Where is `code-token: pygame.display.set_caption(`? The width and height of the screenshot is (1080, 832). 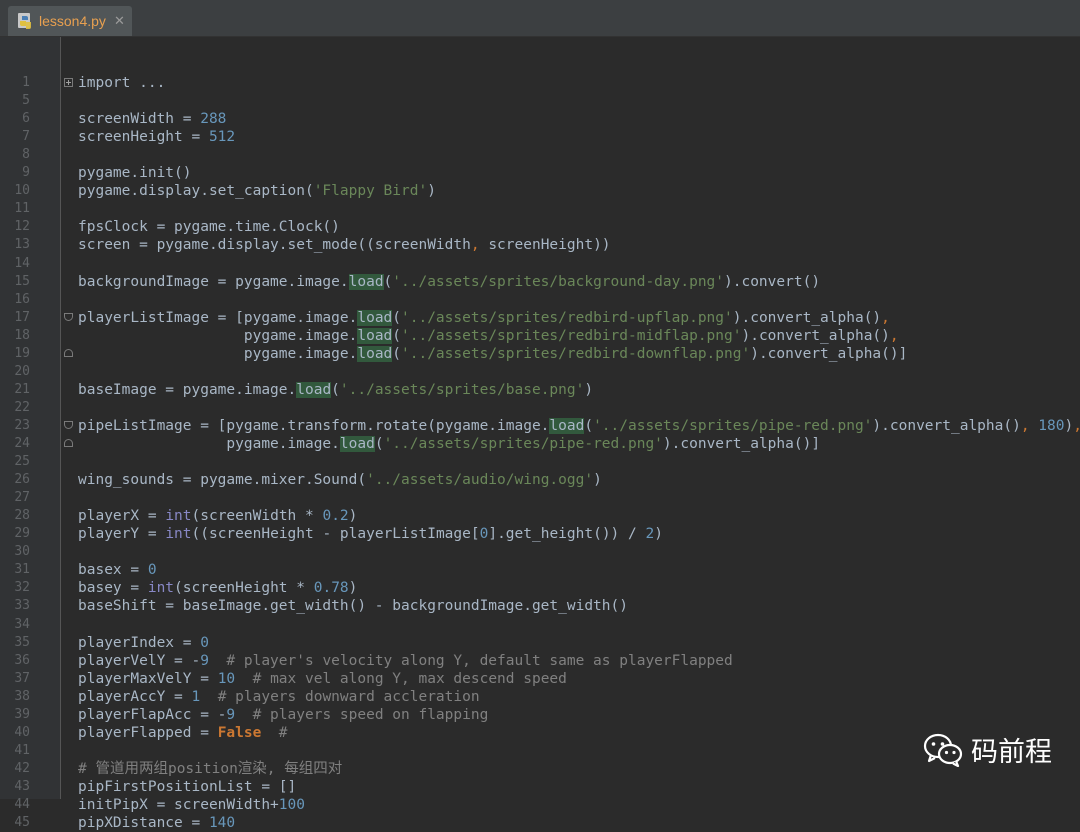 code-token: pygame.display.set_caption( is located at coordinates (196, 191).